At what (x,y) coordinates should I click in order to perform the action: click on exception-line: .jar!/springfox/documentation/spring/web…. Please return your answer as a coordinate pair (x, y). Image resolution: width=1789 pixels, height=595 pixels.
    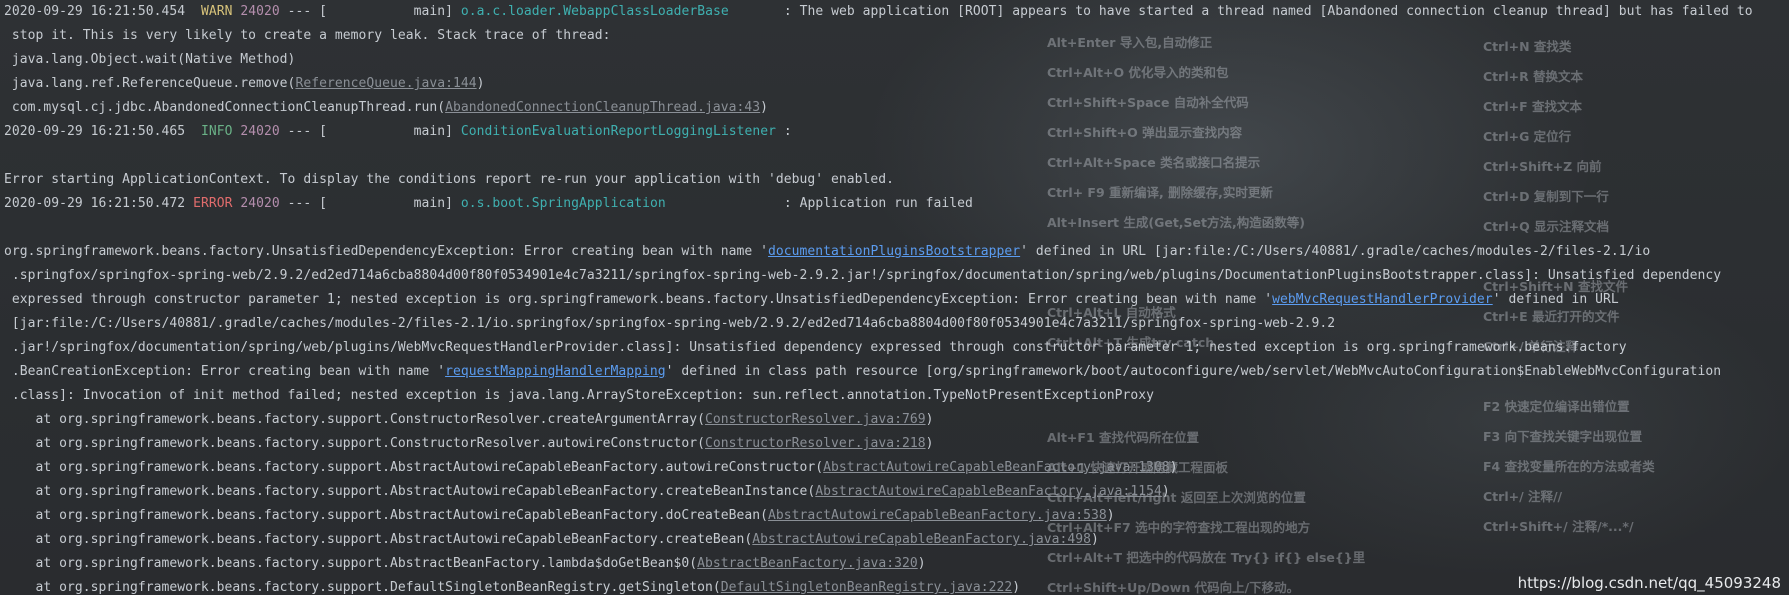
    Looking at the image, I should click on (815, 347).